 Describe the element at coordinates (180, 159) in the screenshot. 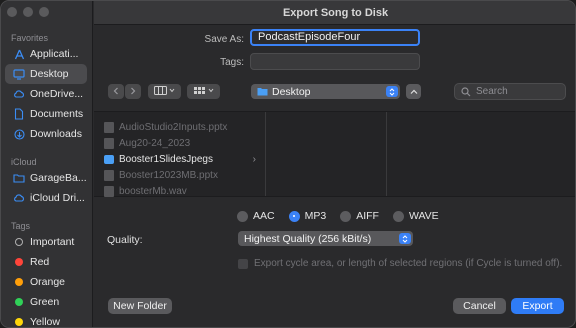

I see `folder-row: Booster1SlidesJpegs ›` at that location.